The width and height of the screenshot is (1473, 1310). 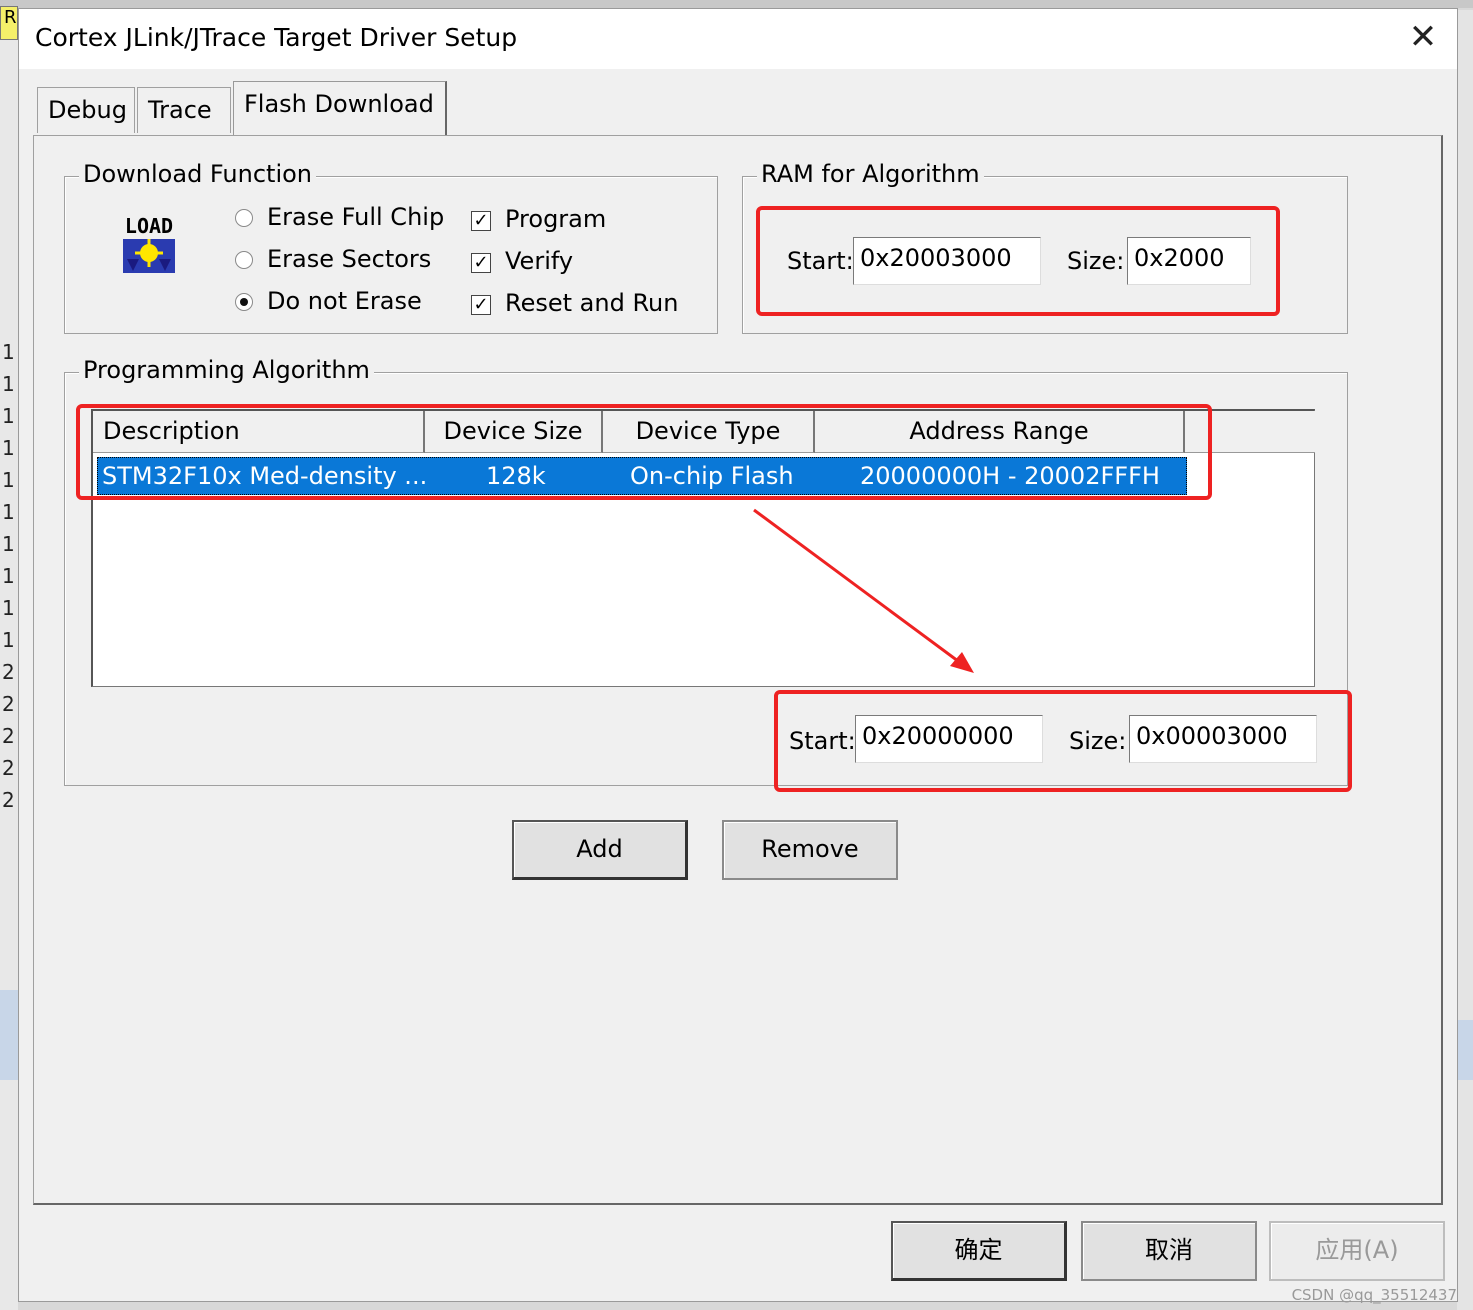 What do you see at coordinates (863, 590) in the screenshot?
I see `annotation-arrow` at bounding box center [863, 590].